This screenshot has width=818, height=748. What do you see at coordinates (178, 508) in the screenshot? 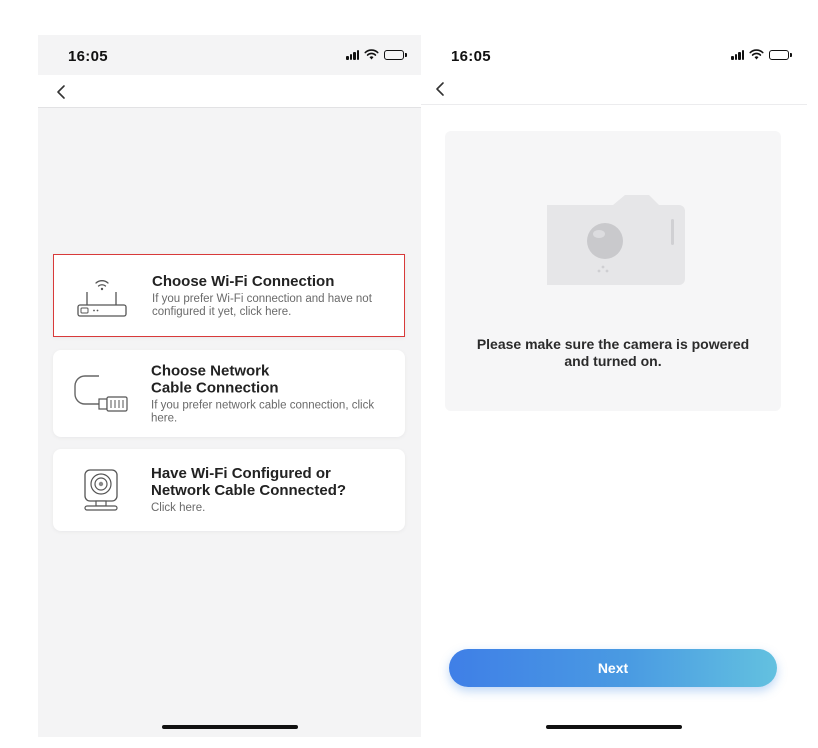
I see `already-configured-option-description: Click here.` at bounding box center [178, 508].